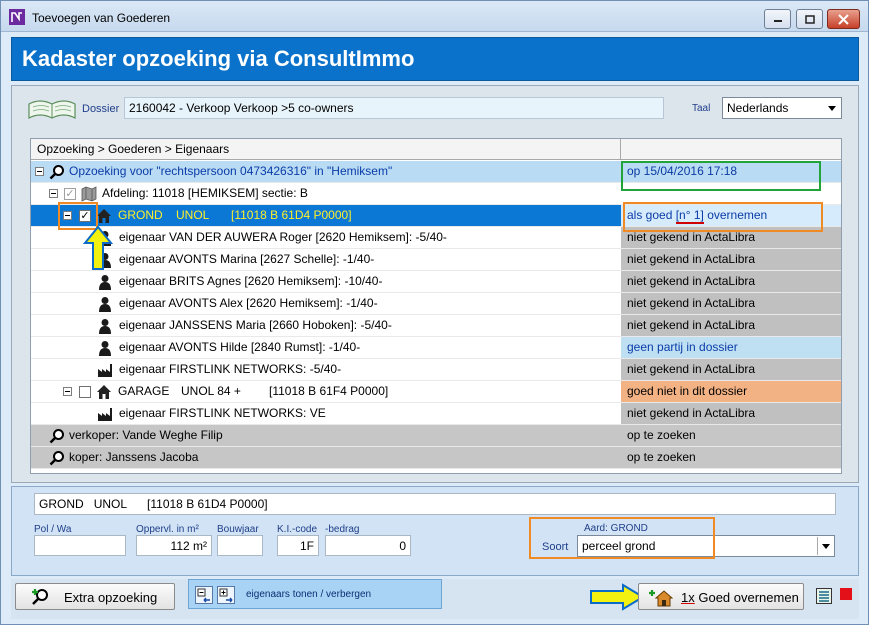 This screenshot has width=869, height=625. What do you see at coordinates (204, 595) in the screenshot?
I see `collapse-all-icon` at bounding box center [204, 595].